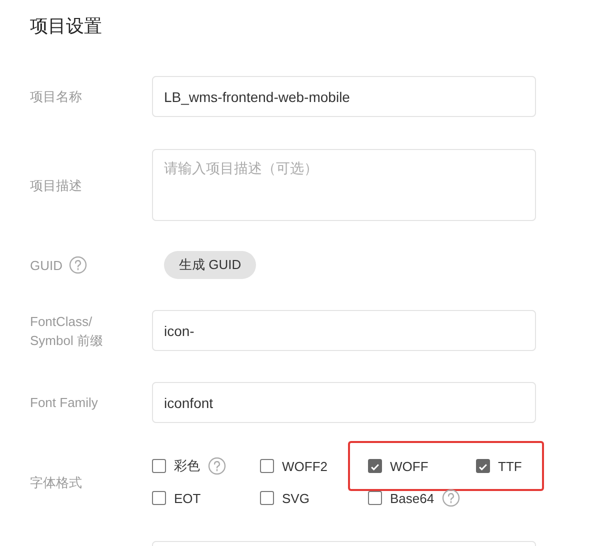 The image size is (590, 546). I want to click on field-label: FontClass/ Symbol 前缀, so click(66, 331).